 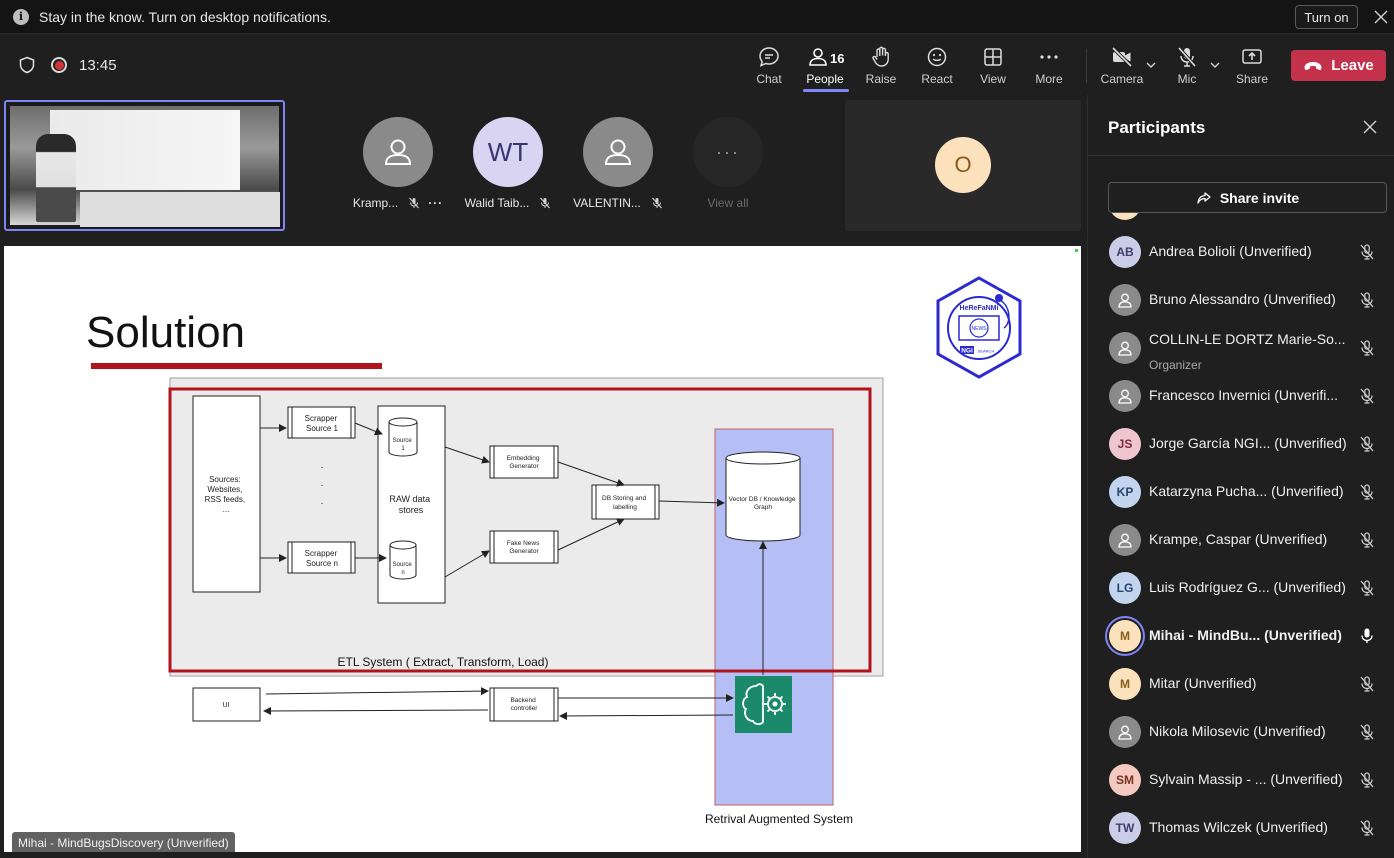 What do you see at coordinates (1215, 65) in the screenshot?
I see `mic-options-chevron-icon` at bounding box center [1215, 65].